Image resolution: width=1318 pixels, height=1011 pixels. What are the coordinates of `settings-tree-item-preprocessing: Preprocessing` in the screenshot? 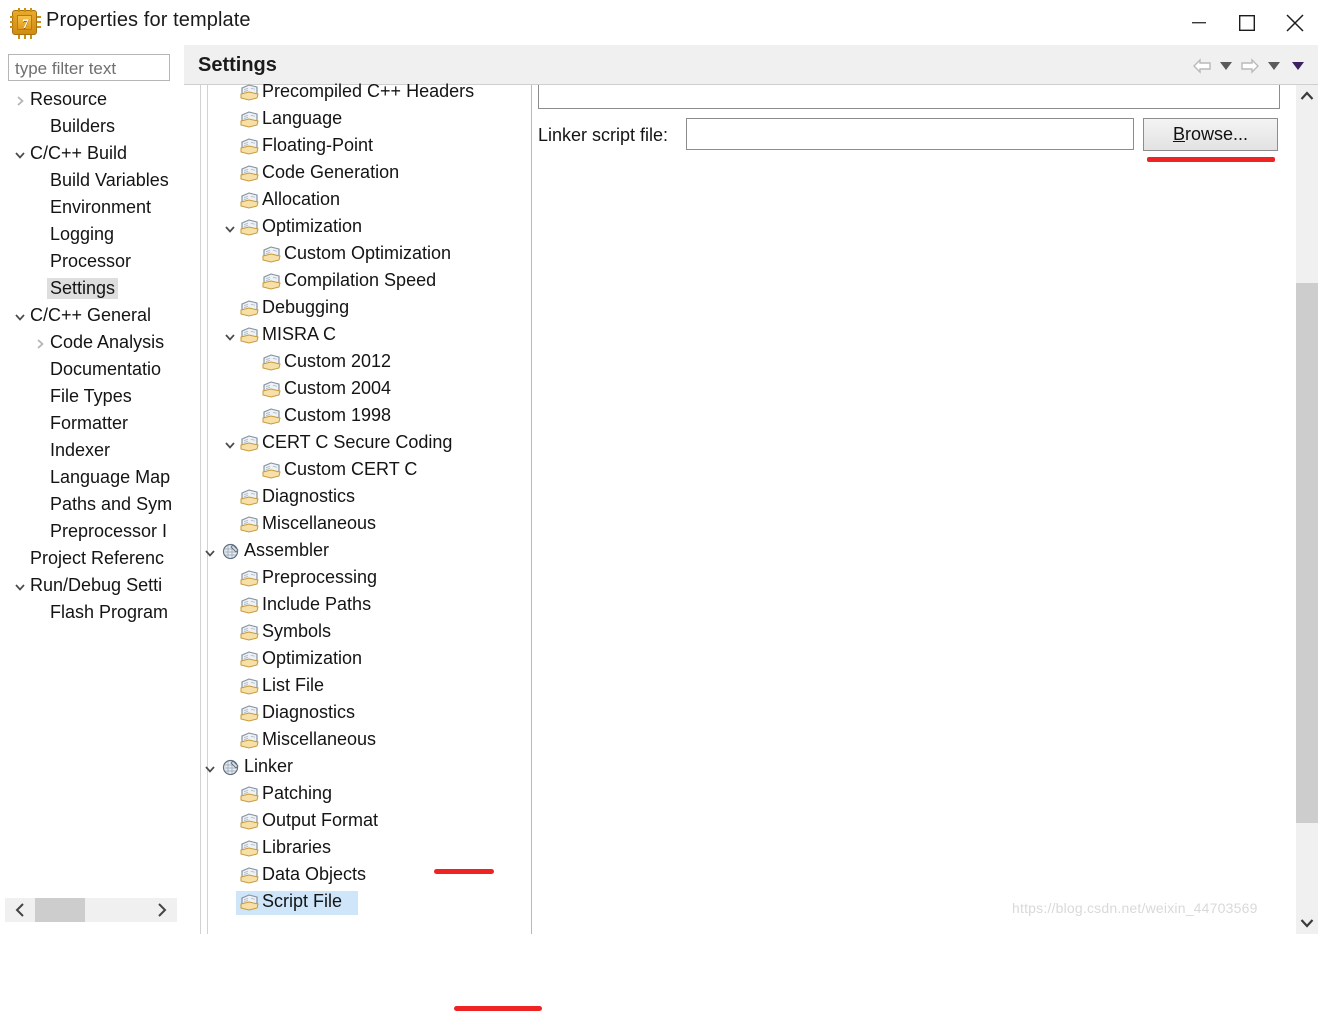 It's located at (357, 578).